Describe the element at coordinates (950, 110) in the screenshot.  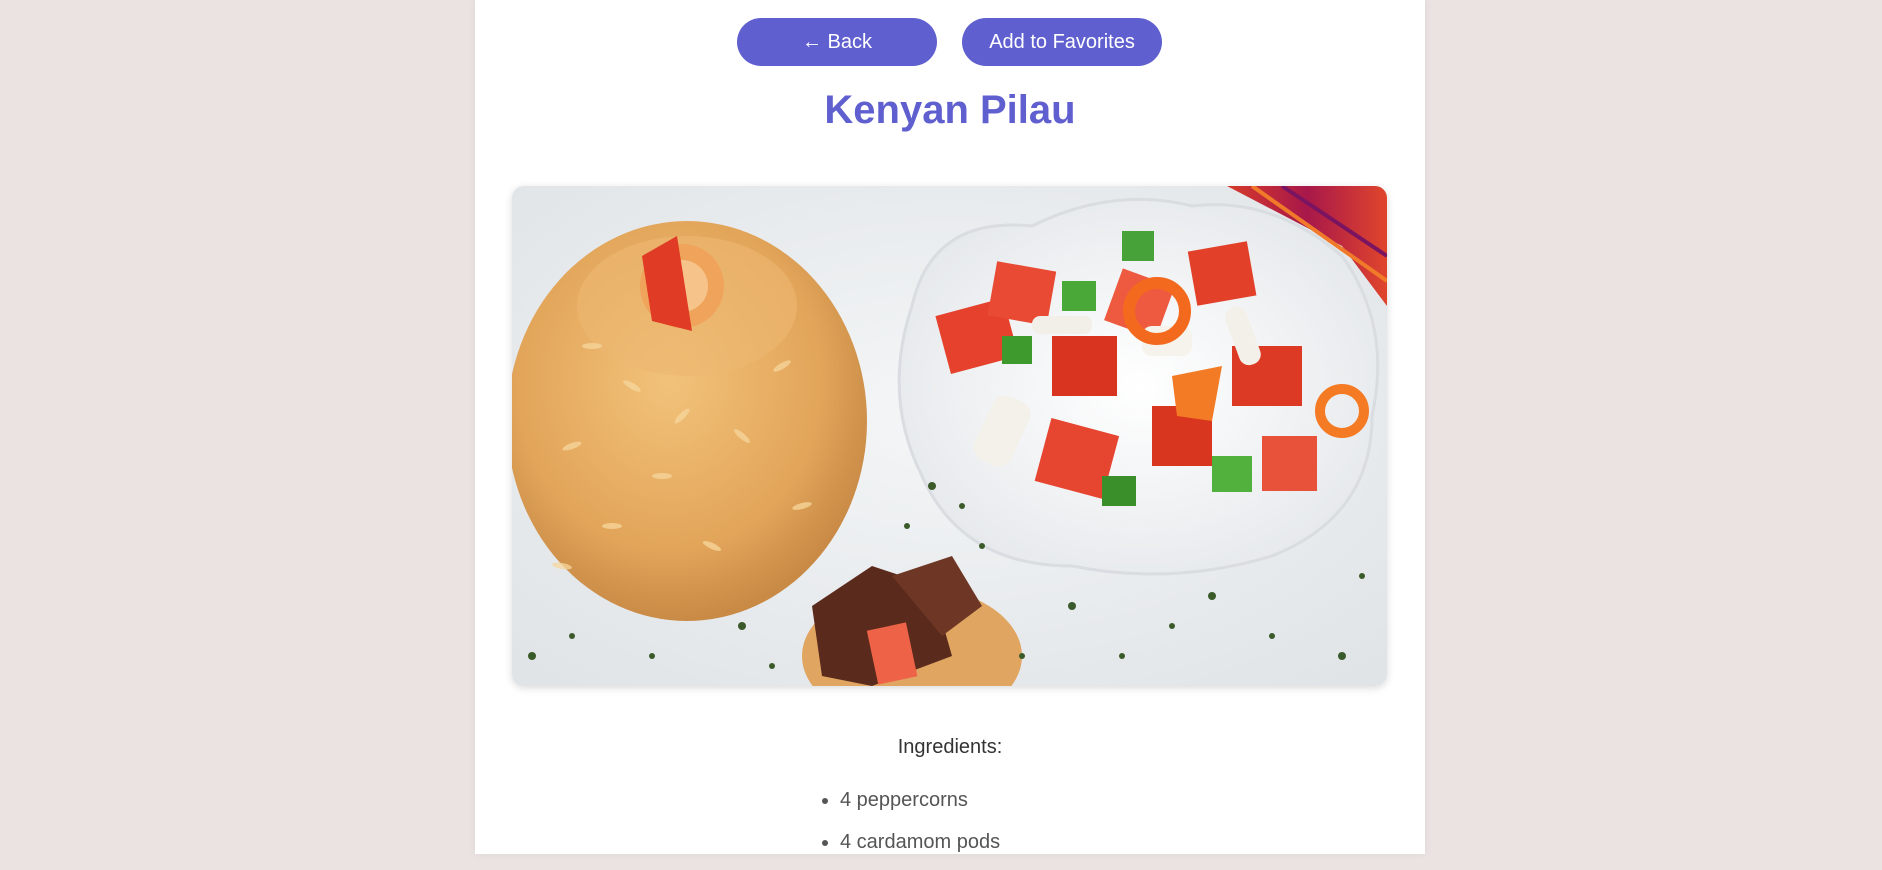
I see `recipe-title: Kenyan Pilau` at that location.